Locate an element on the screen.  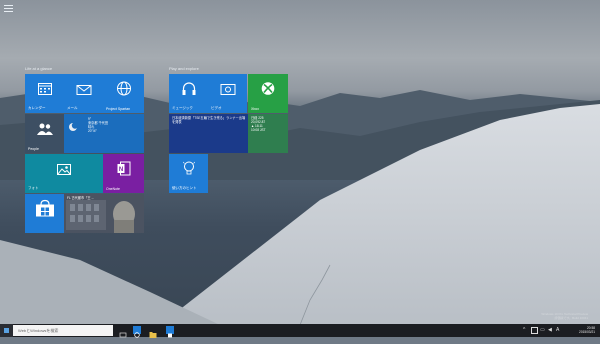
tile-onenote-label: OneNote is located at coordinates (113, 189).